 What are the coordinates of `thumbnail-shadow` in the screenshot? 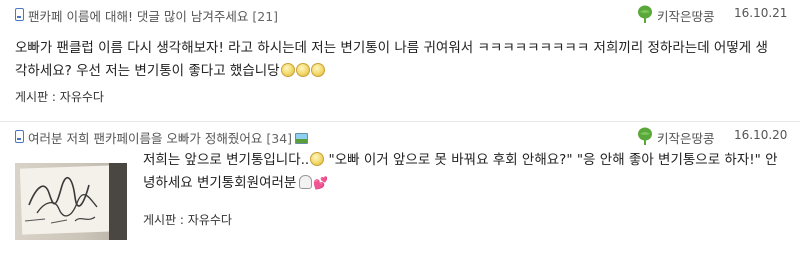 It's located at (118, 201).